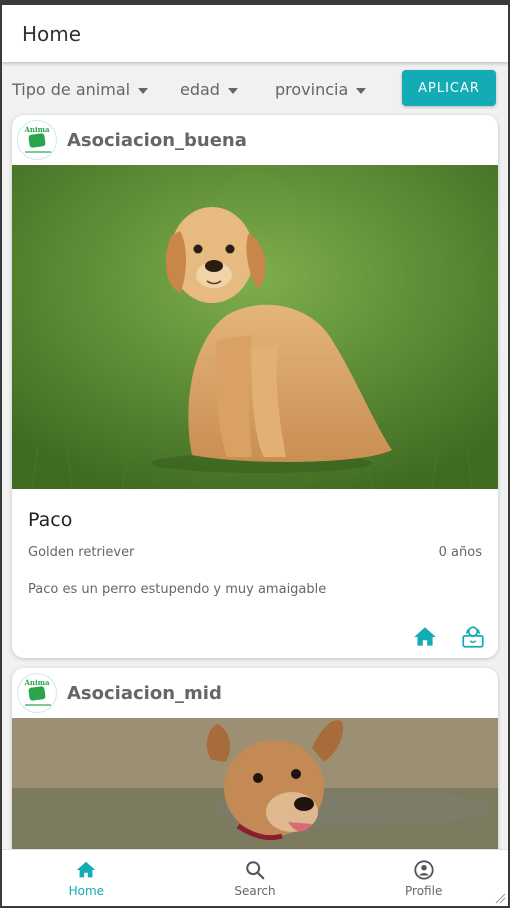 This screenshot has width=510, height=908. What do you see at coordinates (255, 140) in the screenshot?
I see `card-header: Anima Asociacion_buena` at bounding box center [255, 140].